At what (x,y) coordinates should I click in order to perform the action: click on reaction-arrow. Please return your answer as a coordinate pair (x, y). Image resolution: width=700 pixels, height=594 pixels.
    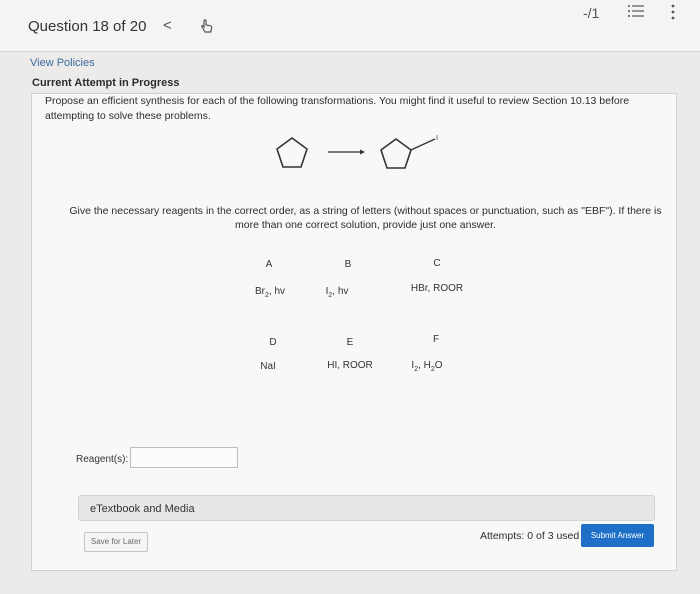
    Looking at the image, I should click on (346, 152).